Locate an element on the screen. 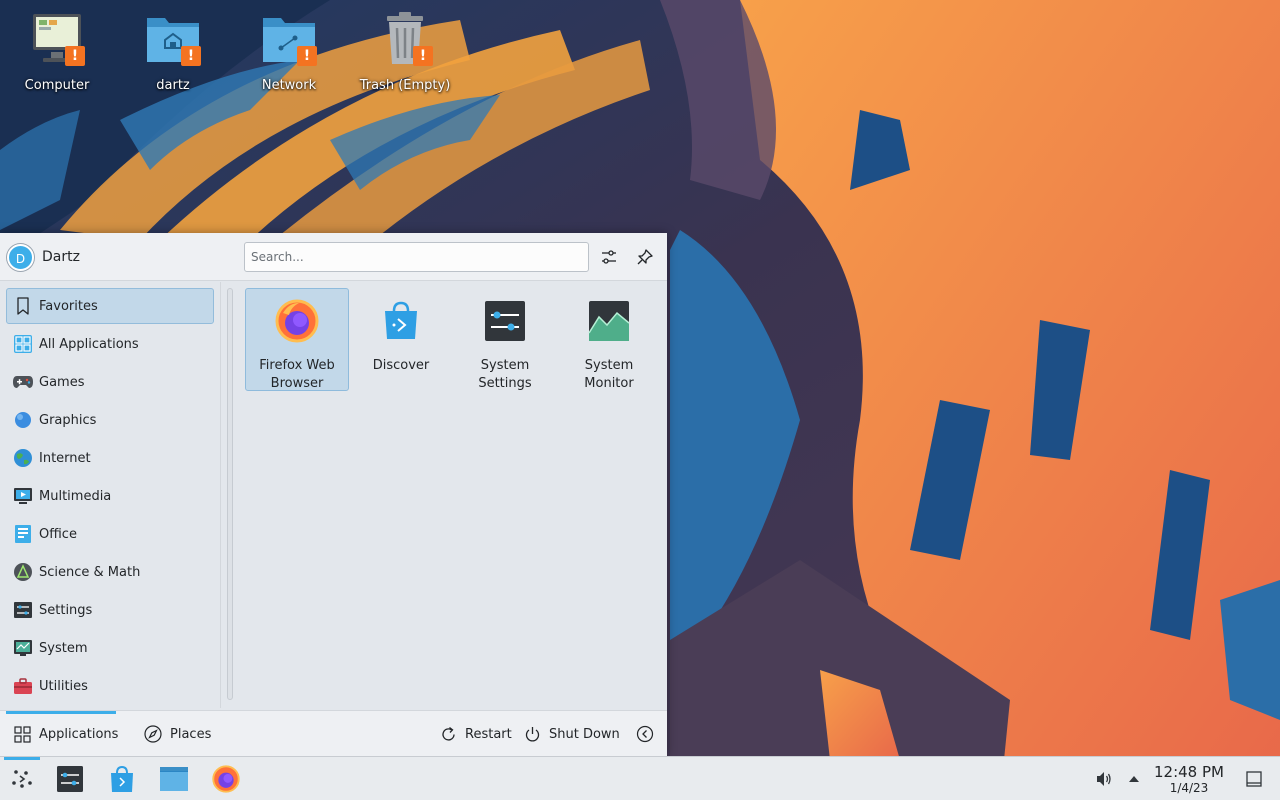  sidebar-scrollbar is located at coordinates (230, 494).